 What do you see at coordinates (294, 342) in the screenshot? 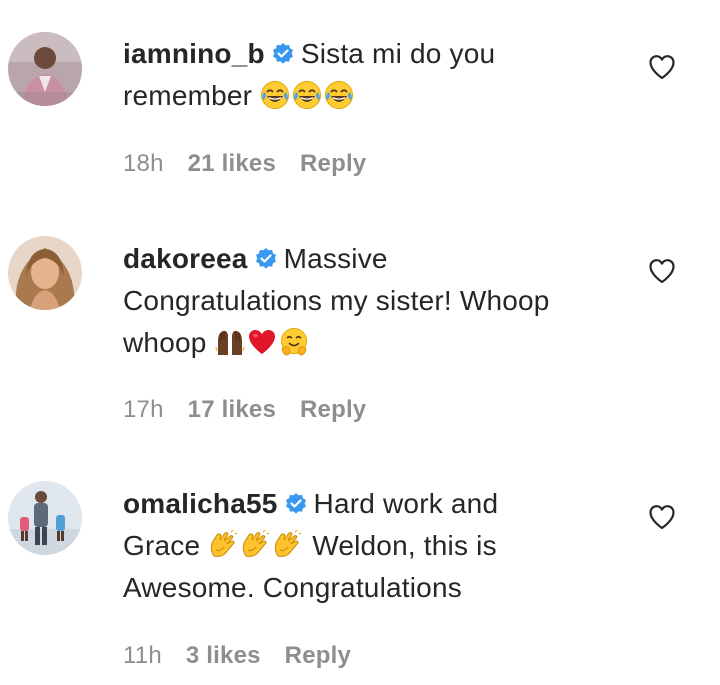
I see `hugging-face-emoji` at bounding box center [294, 342].